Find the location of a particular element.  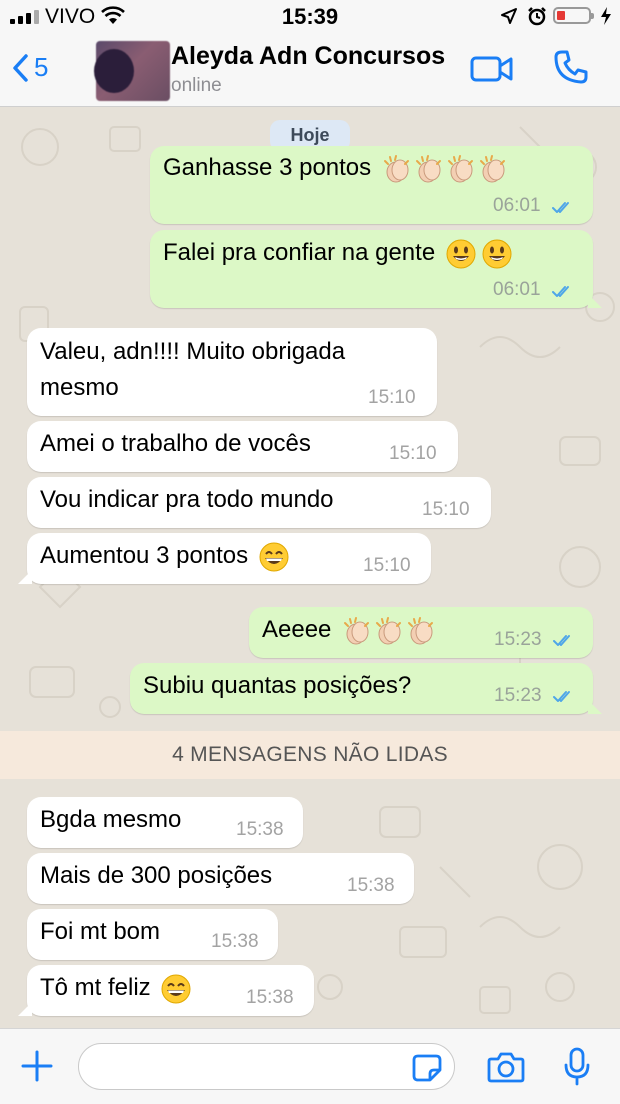

sticker-icon is located at coordinates (427, 1068).